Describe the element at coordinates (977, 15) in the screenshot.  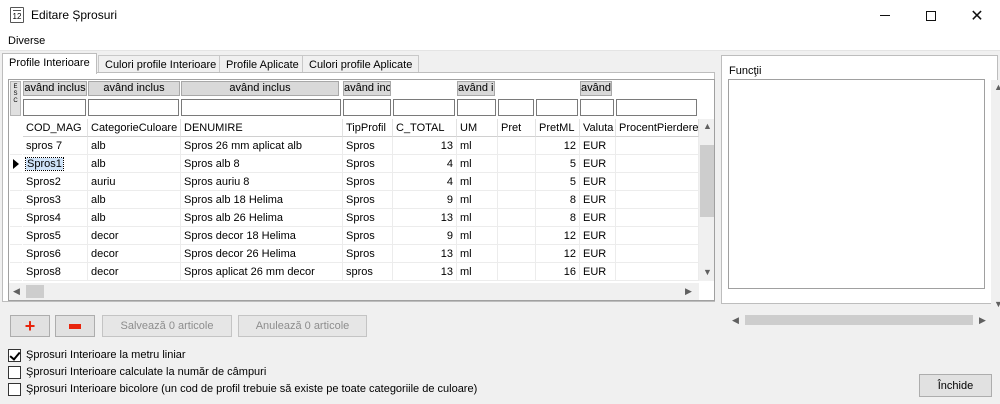
I see `close-window-button: ✕` at that location.